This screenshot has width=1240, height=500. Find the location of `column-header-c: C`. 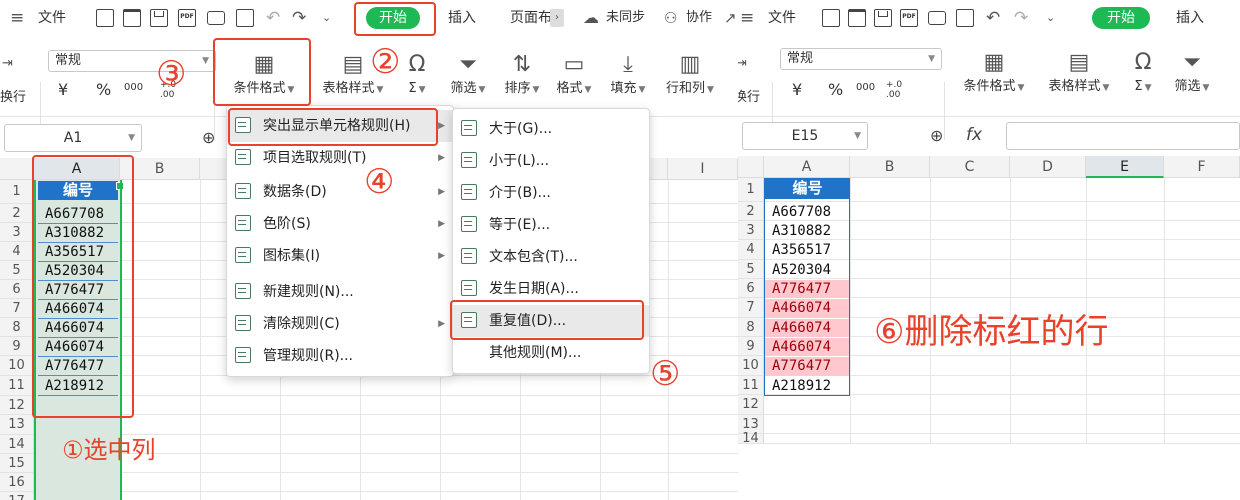

column-header-c: C is located at coordinates (970, 167).